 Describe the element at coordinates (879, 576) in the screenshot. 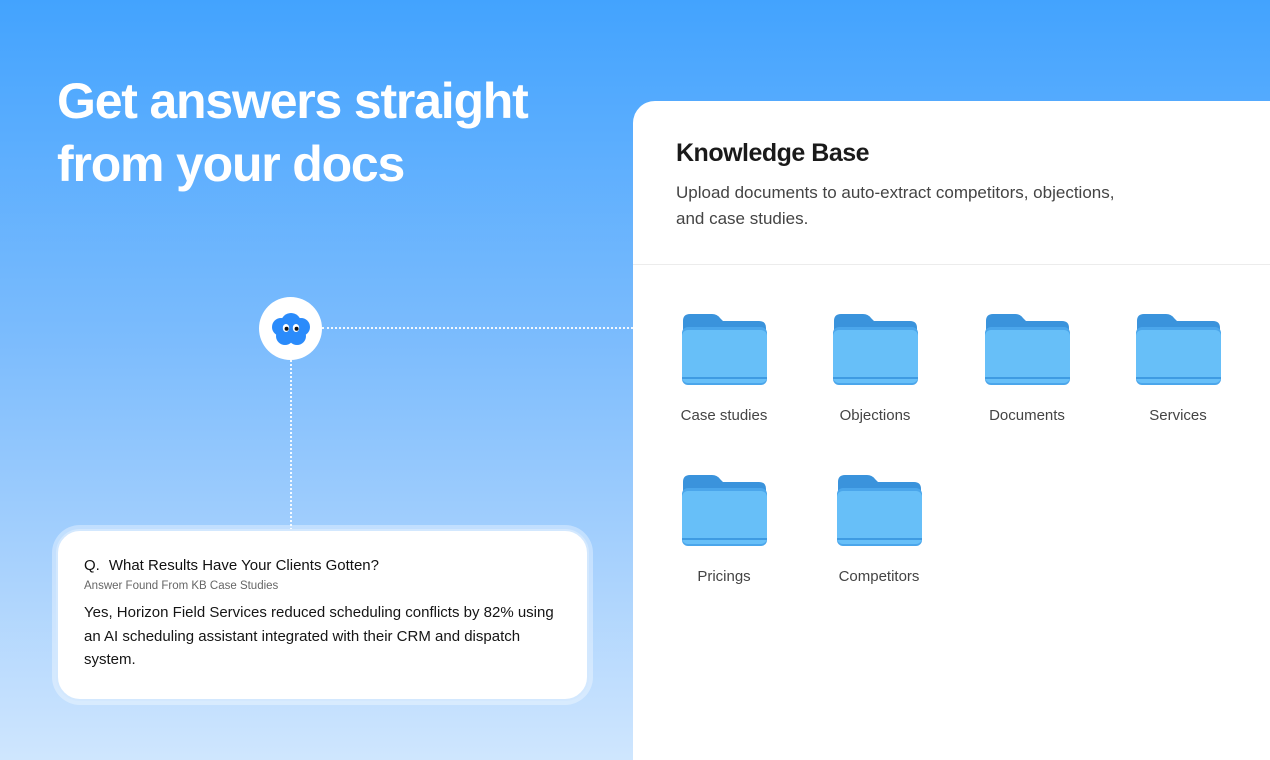

I see `folder-label: Competitors` at that location.